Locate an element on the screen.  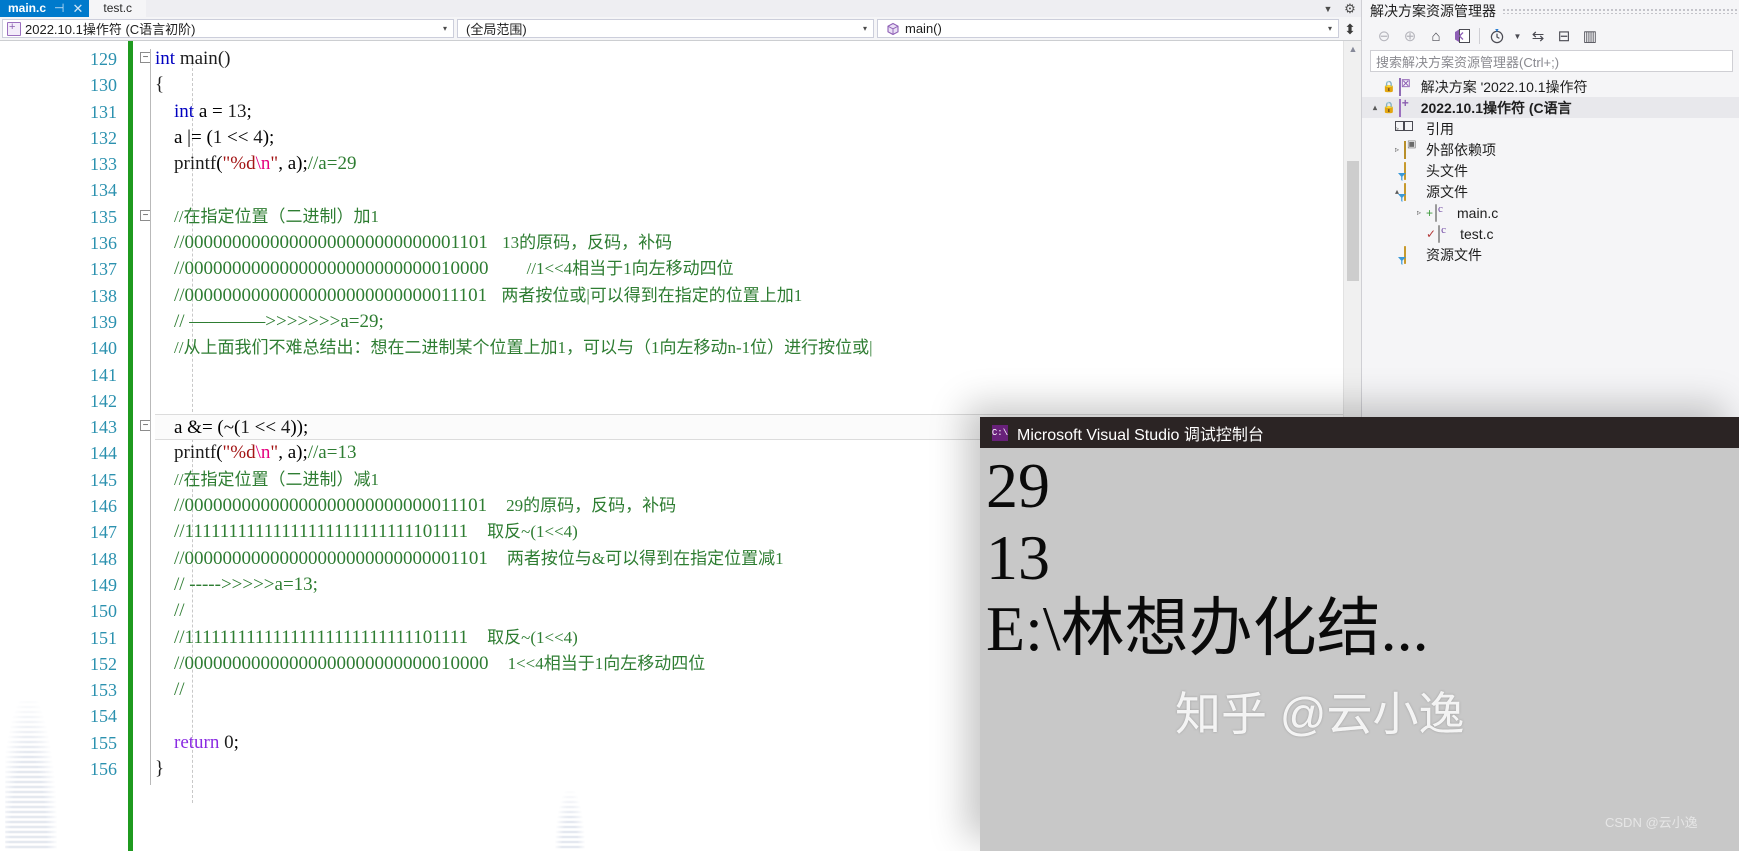
console-title-label: Microsoft Visual Studio 调试控制台 is located at coordinates (1140, 435).